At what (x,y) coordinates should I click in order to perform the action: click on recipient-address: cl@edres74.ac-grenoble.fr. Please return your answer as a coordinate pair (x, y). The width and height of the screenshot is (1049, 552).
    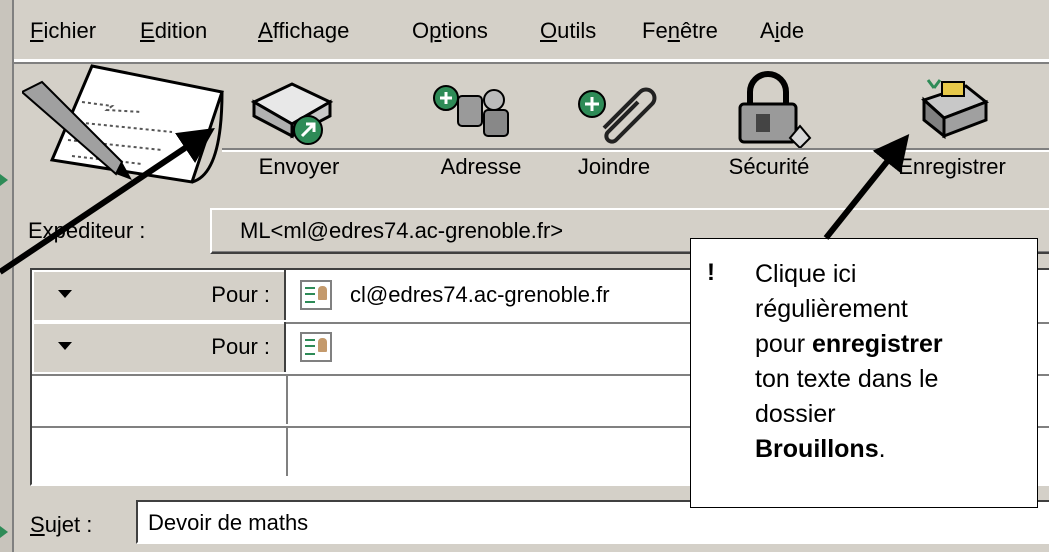
    Looking at the image, I should click on (480, 295).